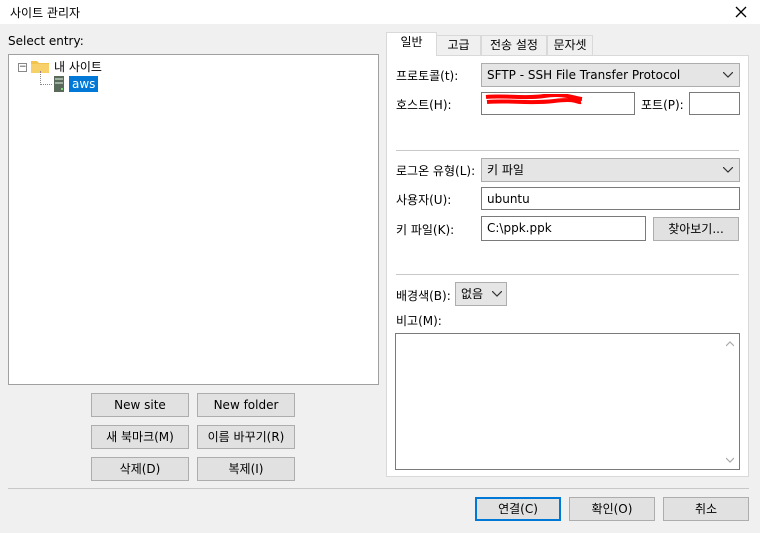  Describe the element at coordinates (84, 84) in the screenshot. I see `tree-item-aws: aws` at that location.